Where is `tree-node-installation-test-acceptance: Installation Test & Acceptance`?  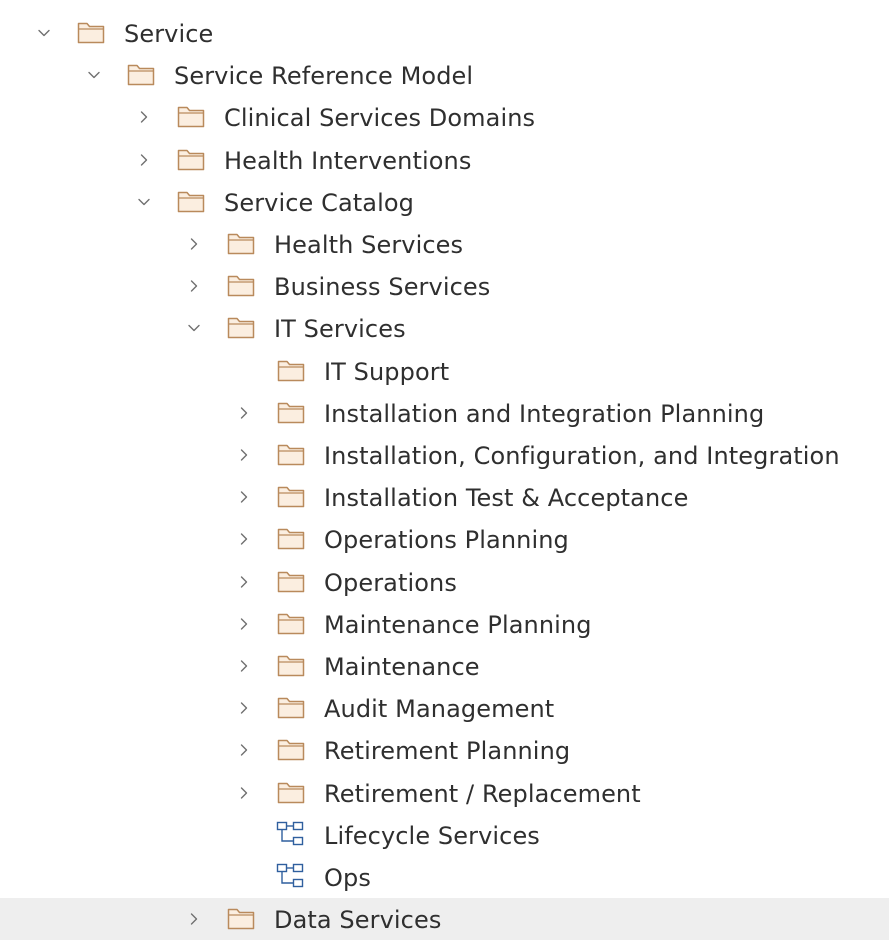 tree-node-installation-test-acceptance: Installation Test & Acceptance is located at coordinates (444, 497).